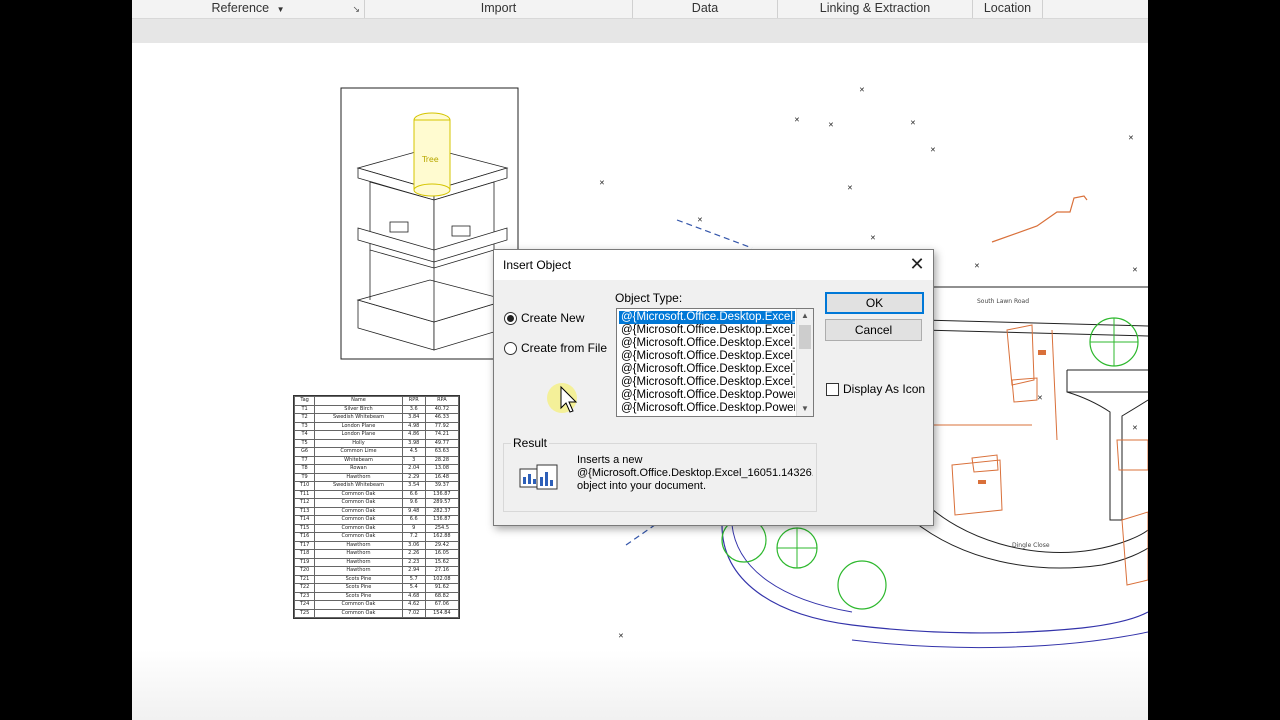 The width and height of the screenshot is (1280, 720). I want to click on table-cell: T3, so click(304, 426).